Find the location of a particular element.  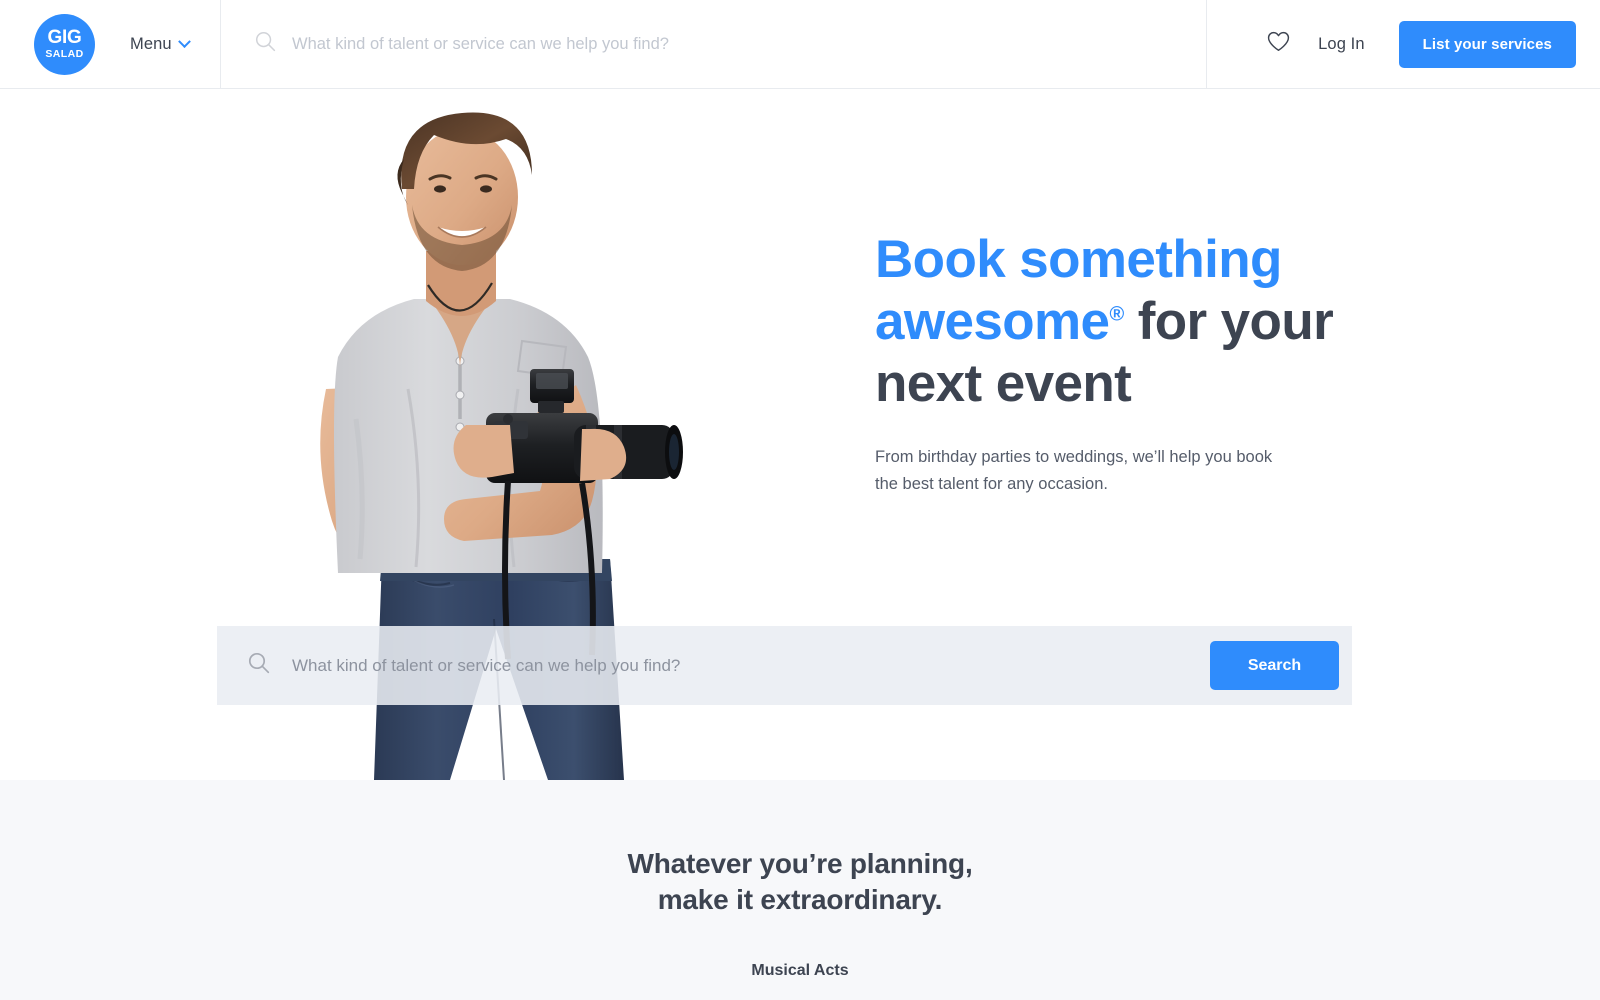

menu-dropdown-button: Menu is located at coordinates (160, 44).